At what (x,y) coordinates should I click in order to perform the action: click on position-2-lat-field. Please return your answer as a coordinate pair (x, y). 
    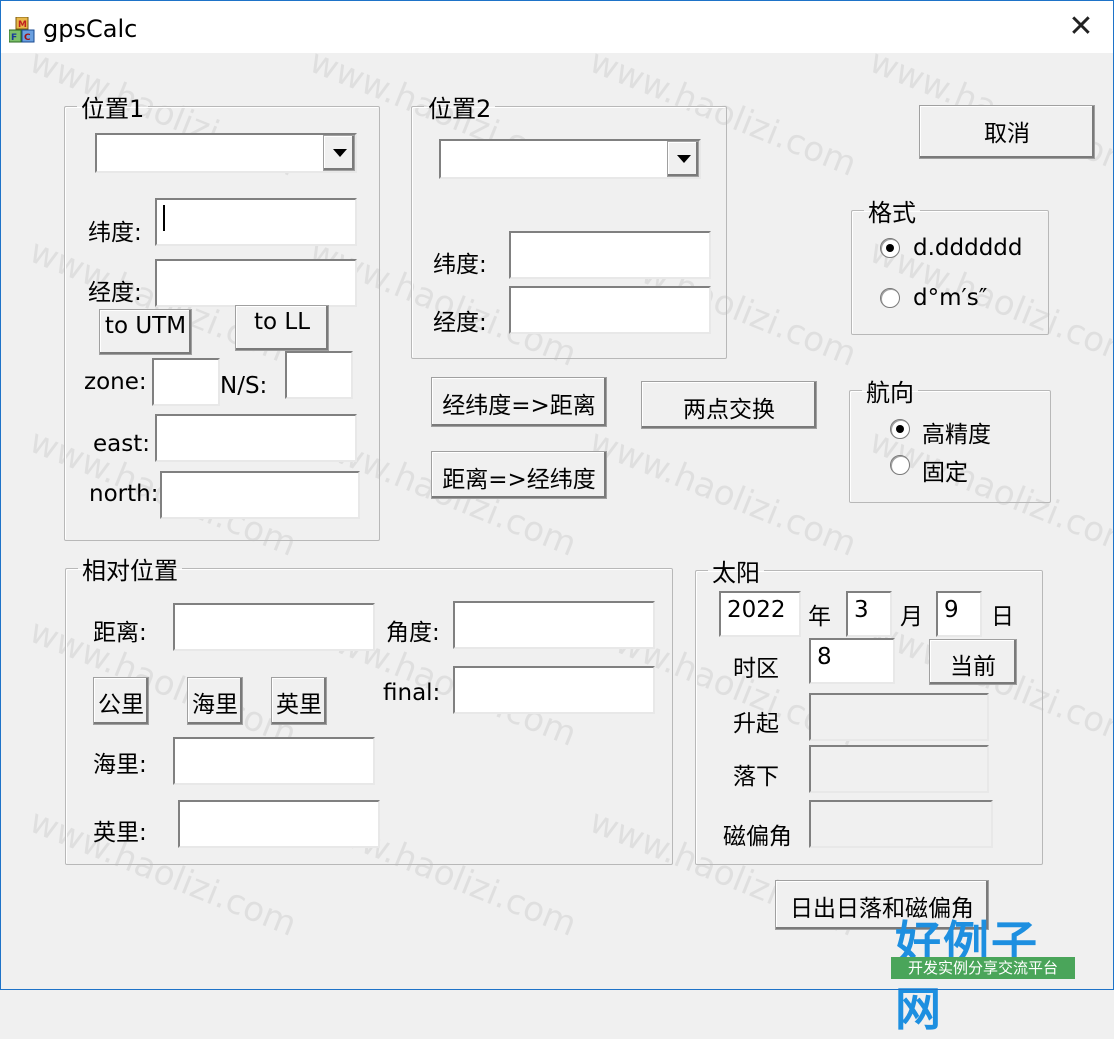
    Looking at the image, I should click on (610, 255).